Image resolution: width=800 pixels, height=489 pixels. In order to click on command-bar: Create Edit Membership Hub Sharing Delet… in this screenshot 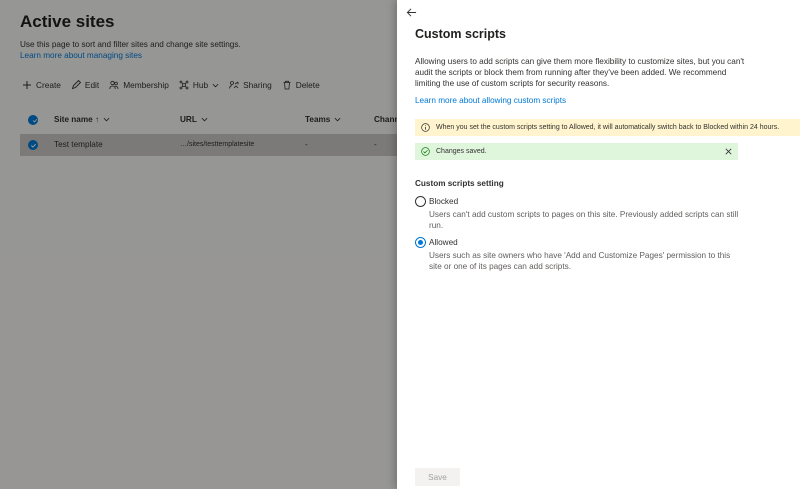, I will do `click(176, 85)`.